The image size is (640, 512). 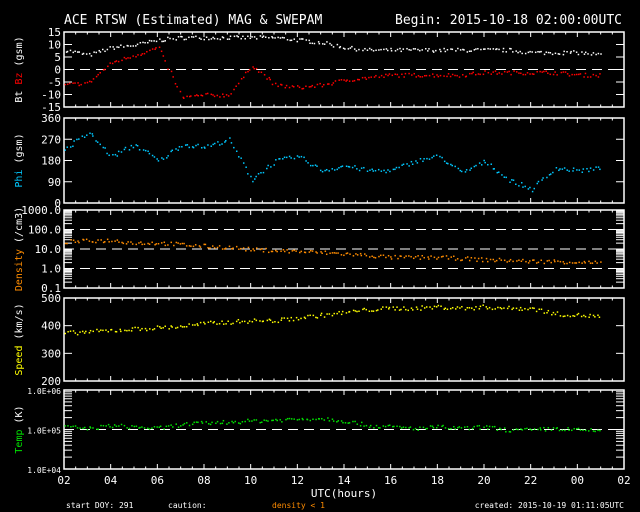 What do you see at coordinates (298, 505) in the screenshot?
I see `caution-density-note: density < 1` at bounding box center [298, 505].